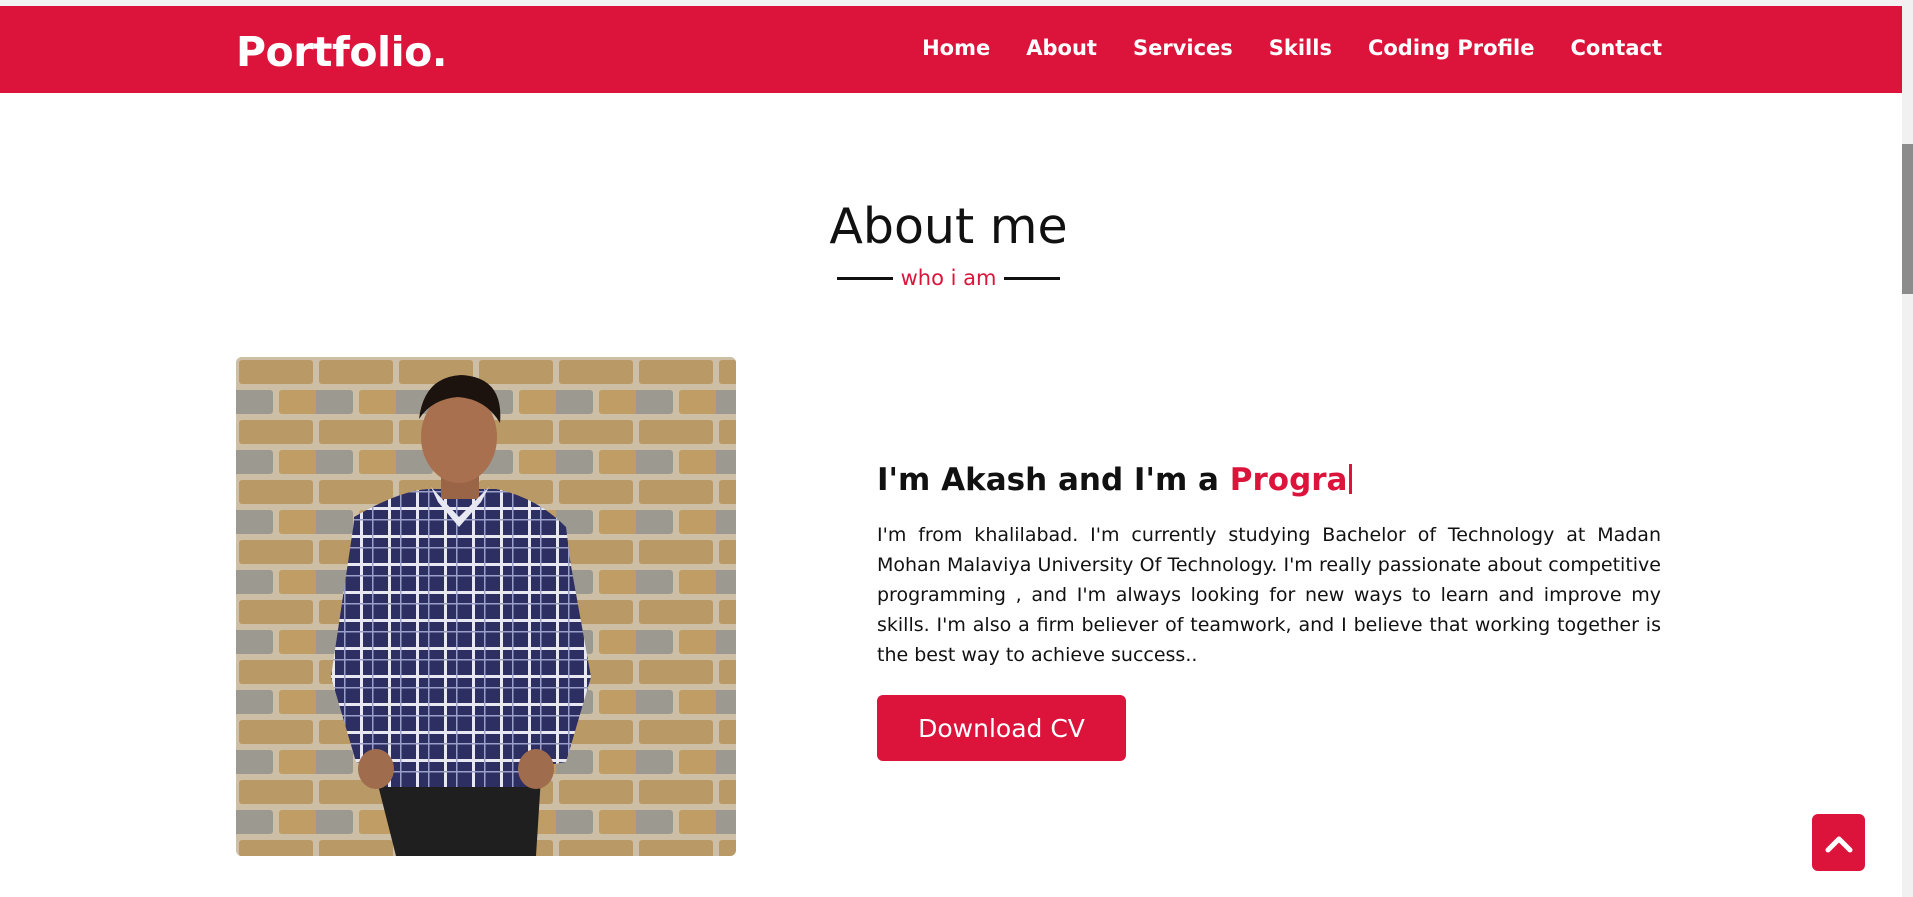 Image resolution: width=1913 pixels, height=897 pixels. What do you see at coordinates (1451, 48) in the screenshot?
I see `nav-coding-profile: Coding Profile` at bounding box center [1451, 48].